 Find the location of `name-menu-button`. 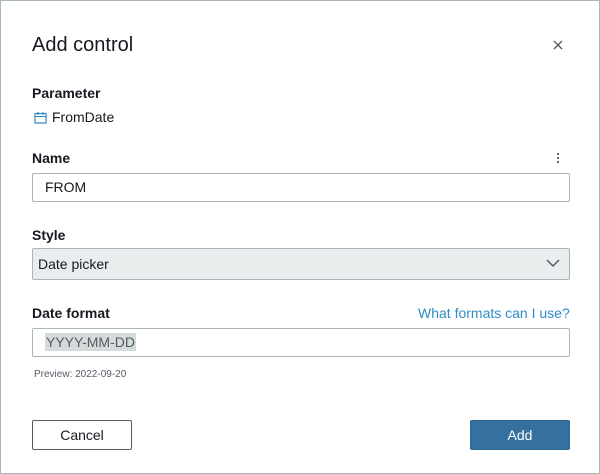

name-menu-button is located at coordinates (558, 158).